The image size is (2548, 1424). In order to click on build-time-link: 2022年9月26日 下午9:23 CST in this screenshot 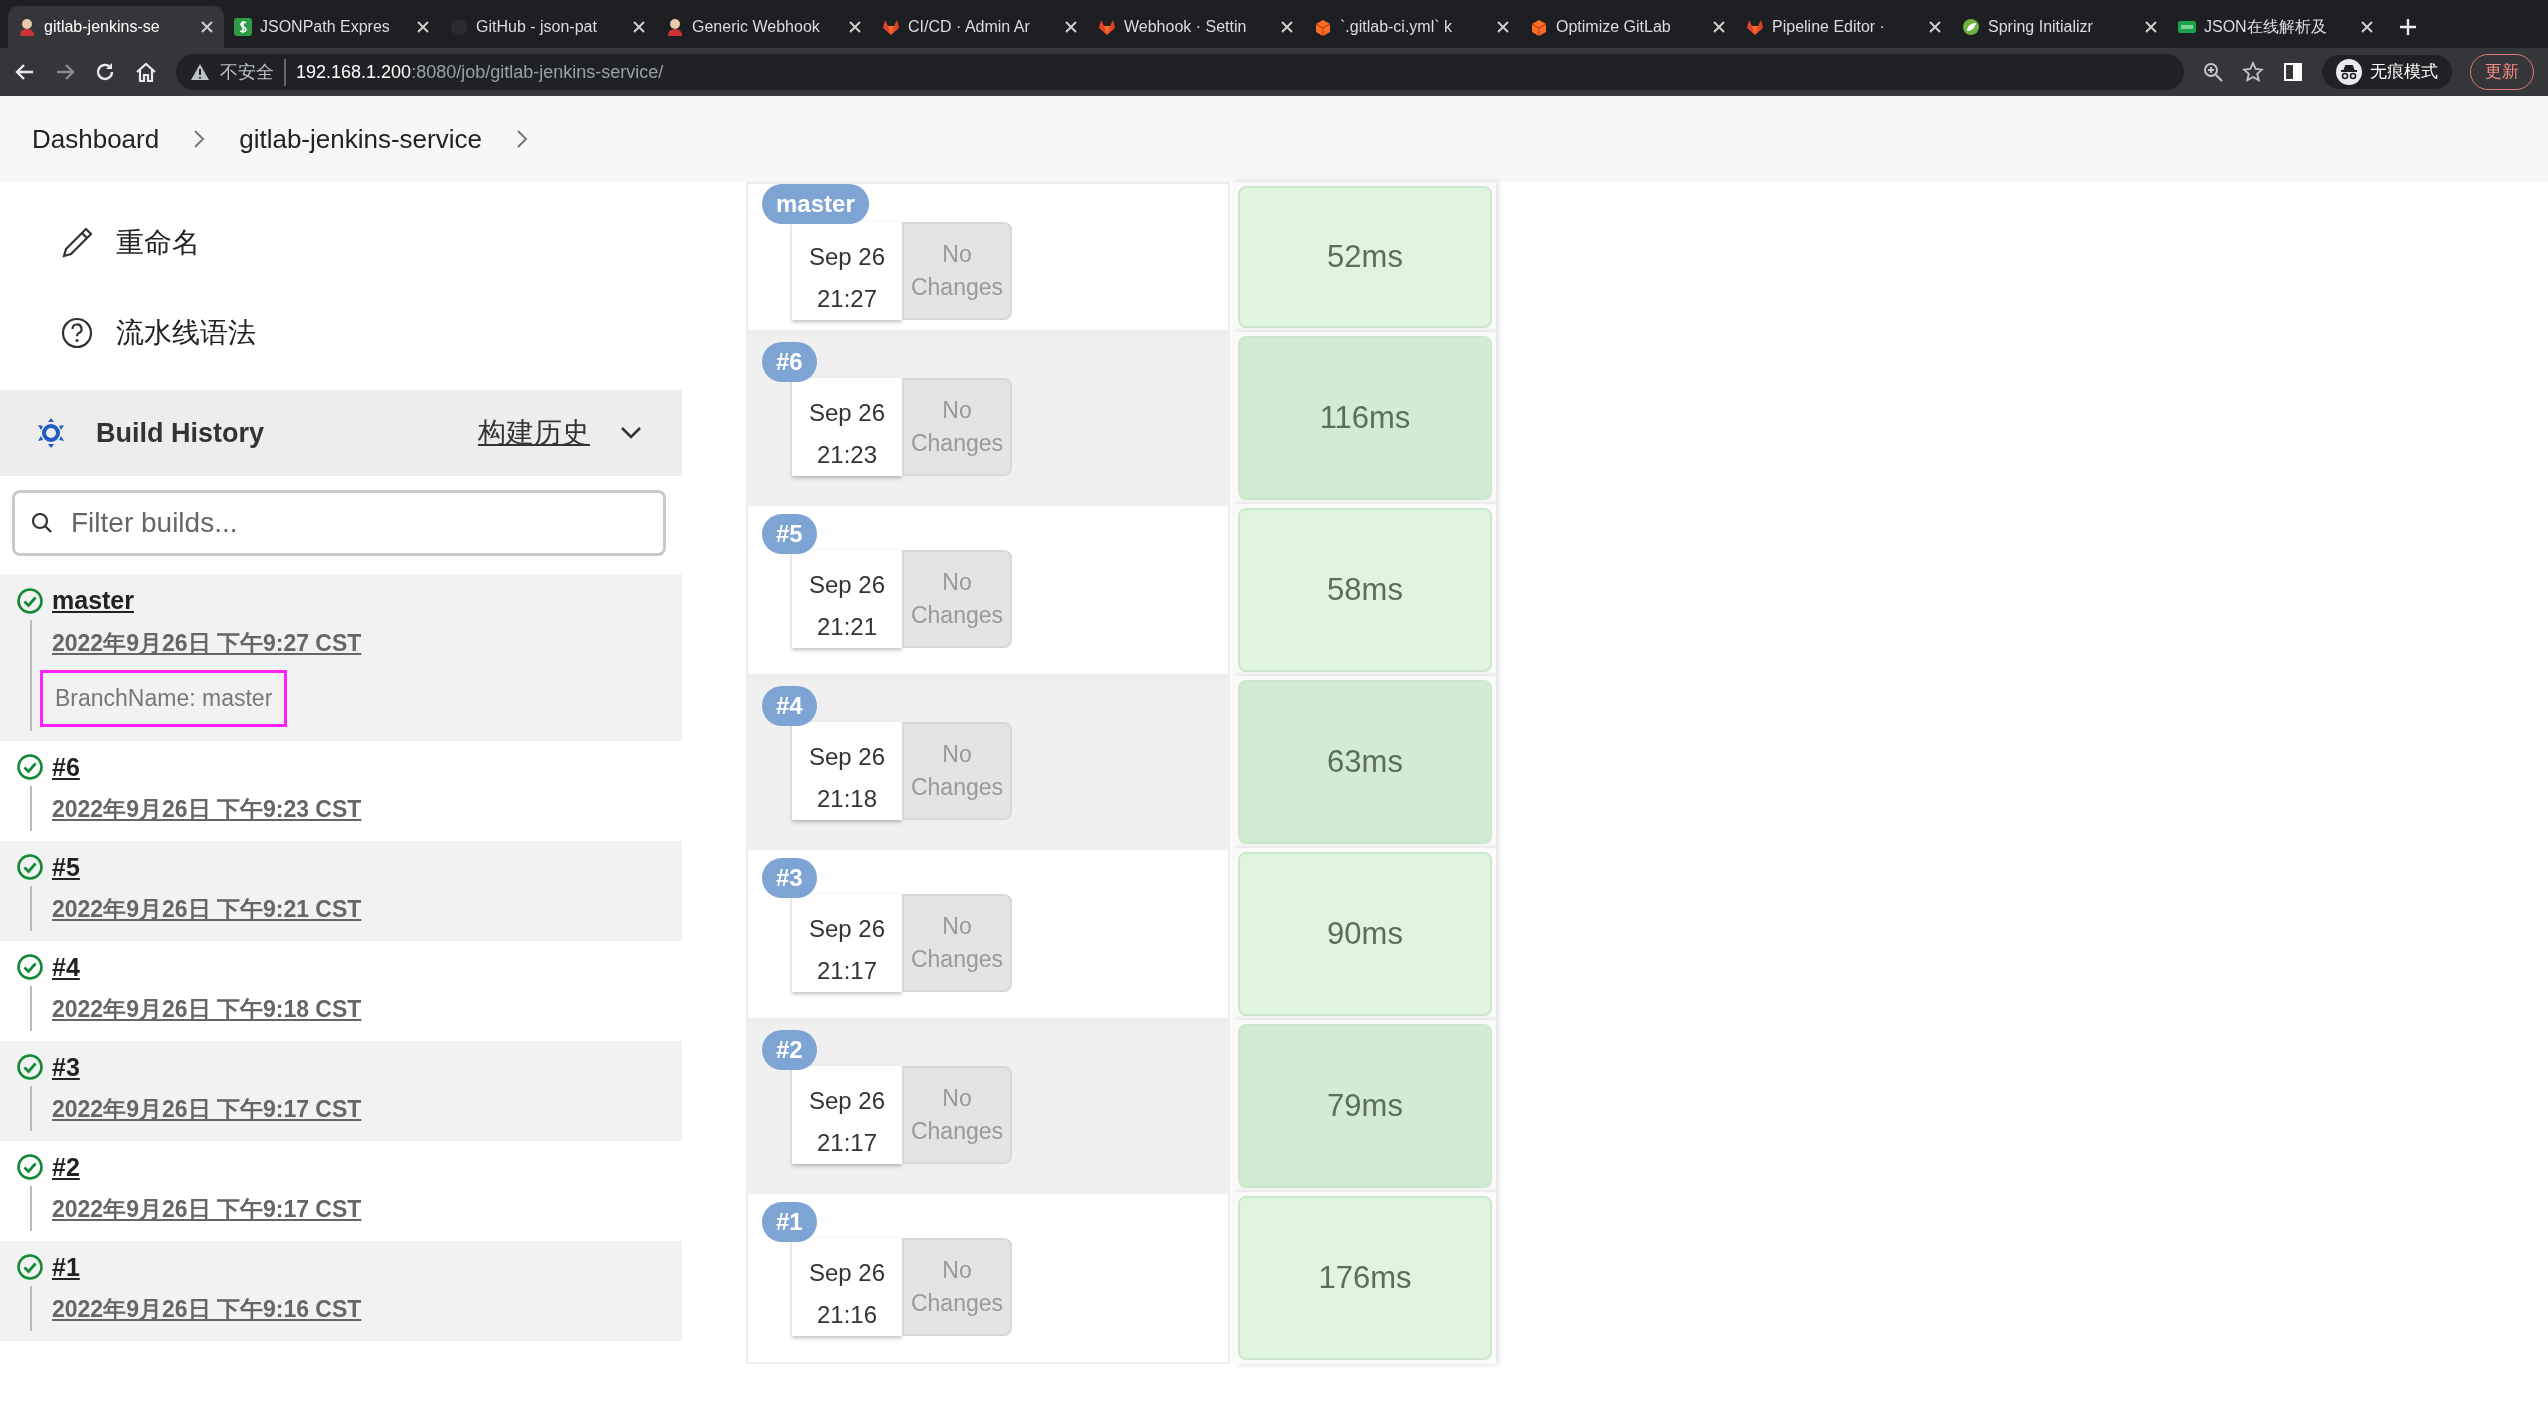, I will do `click(207, 809)`.